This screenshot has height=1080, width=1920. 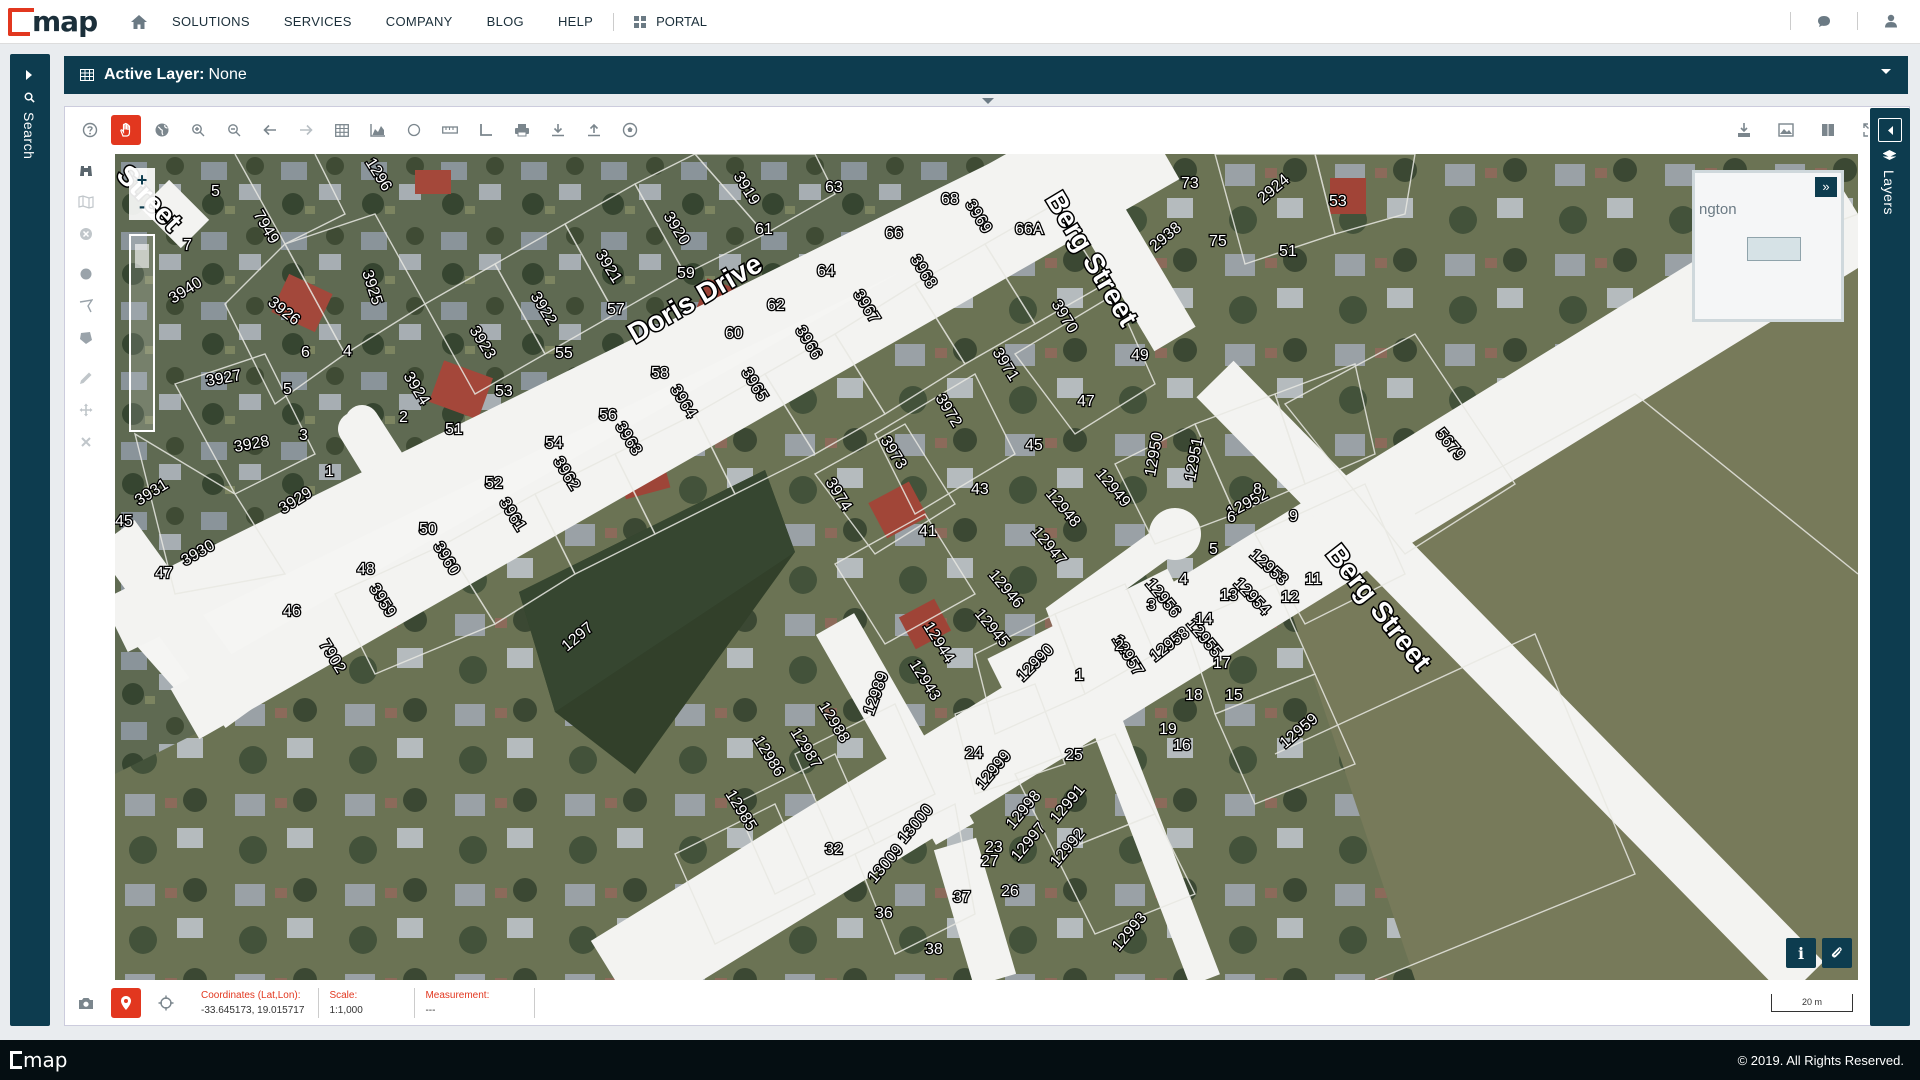 What do you see at coordinates (29, 136) in the screenshot?
I see `search-panel-label: Search` at bounding box center [29, 136].